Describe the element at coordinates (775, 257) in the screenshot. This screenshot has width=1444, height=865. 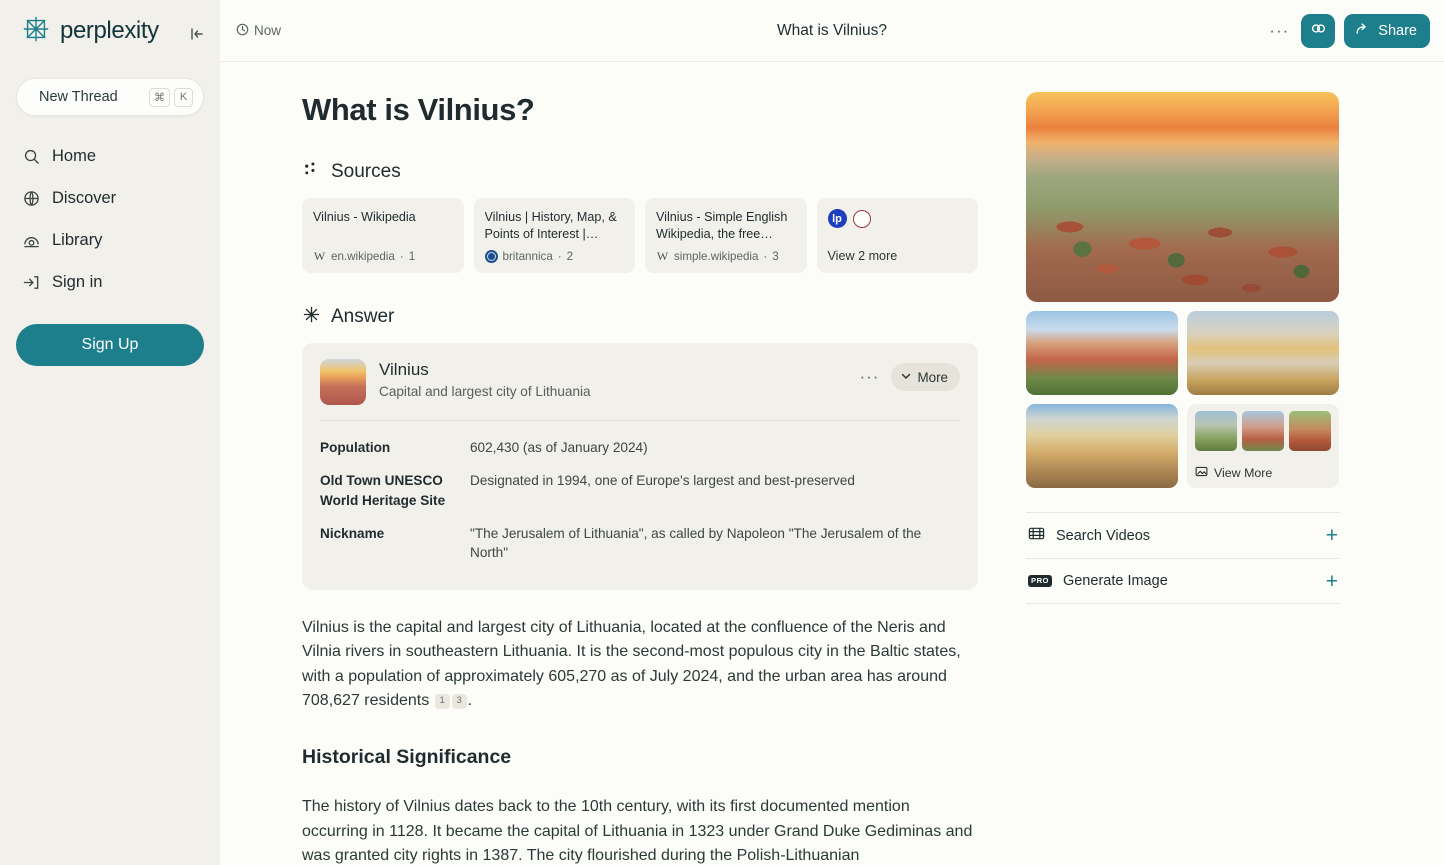
I see `source-index: 3` at that location.